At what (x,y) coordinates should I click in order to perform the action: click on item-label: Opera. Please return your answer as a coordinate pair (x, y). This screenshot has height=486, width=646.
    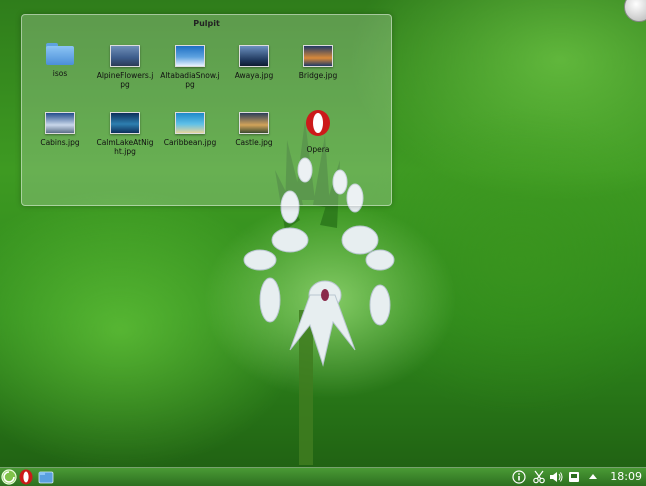
    Looking at the image, I should click on (318, 149).